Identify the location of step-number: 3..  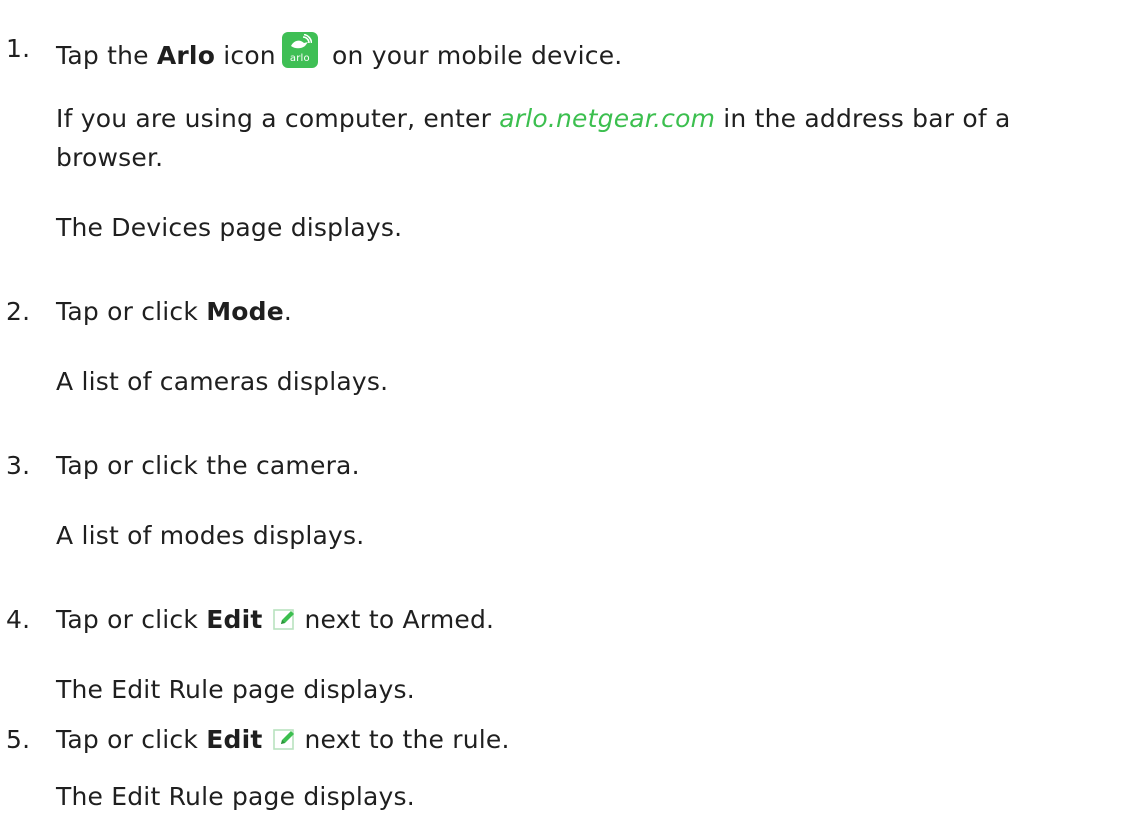
(18, 465).